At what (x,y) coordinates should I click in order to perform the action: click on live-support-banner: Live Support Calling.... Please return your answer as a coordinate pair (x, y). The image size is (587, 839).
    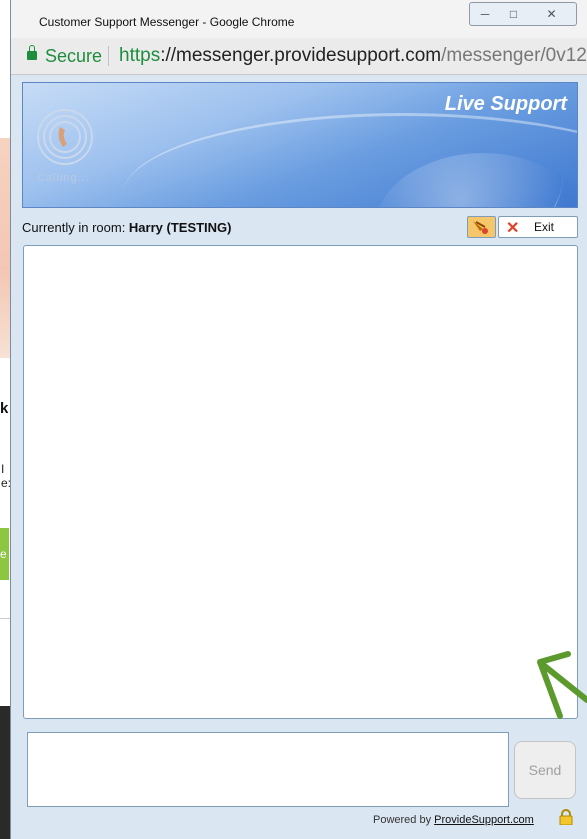
    Looking at the image, I should click on (300, 145).